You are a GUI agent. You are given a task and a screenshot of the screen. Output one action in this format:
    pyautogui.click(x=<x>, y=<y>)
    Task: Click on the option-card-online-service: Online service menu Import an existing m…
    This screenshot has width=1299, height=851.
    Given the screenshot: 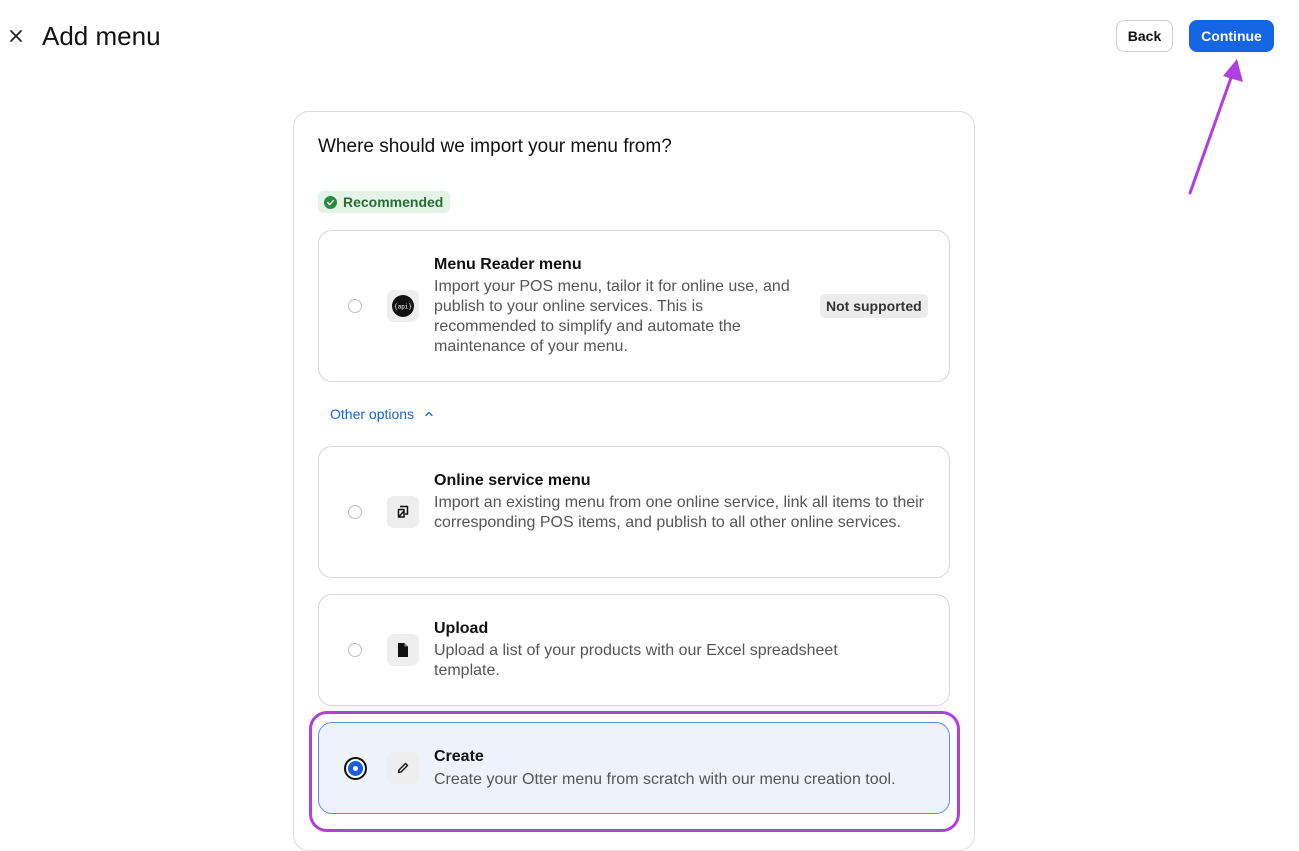 What is the action you would take?
    pyautogui.click(x=634, y=512)
    